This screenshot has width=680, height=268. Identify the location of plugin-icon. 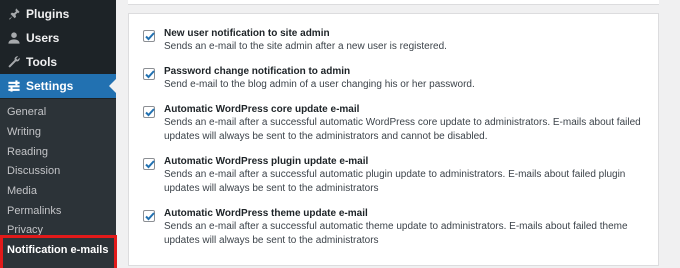
(14, 14).